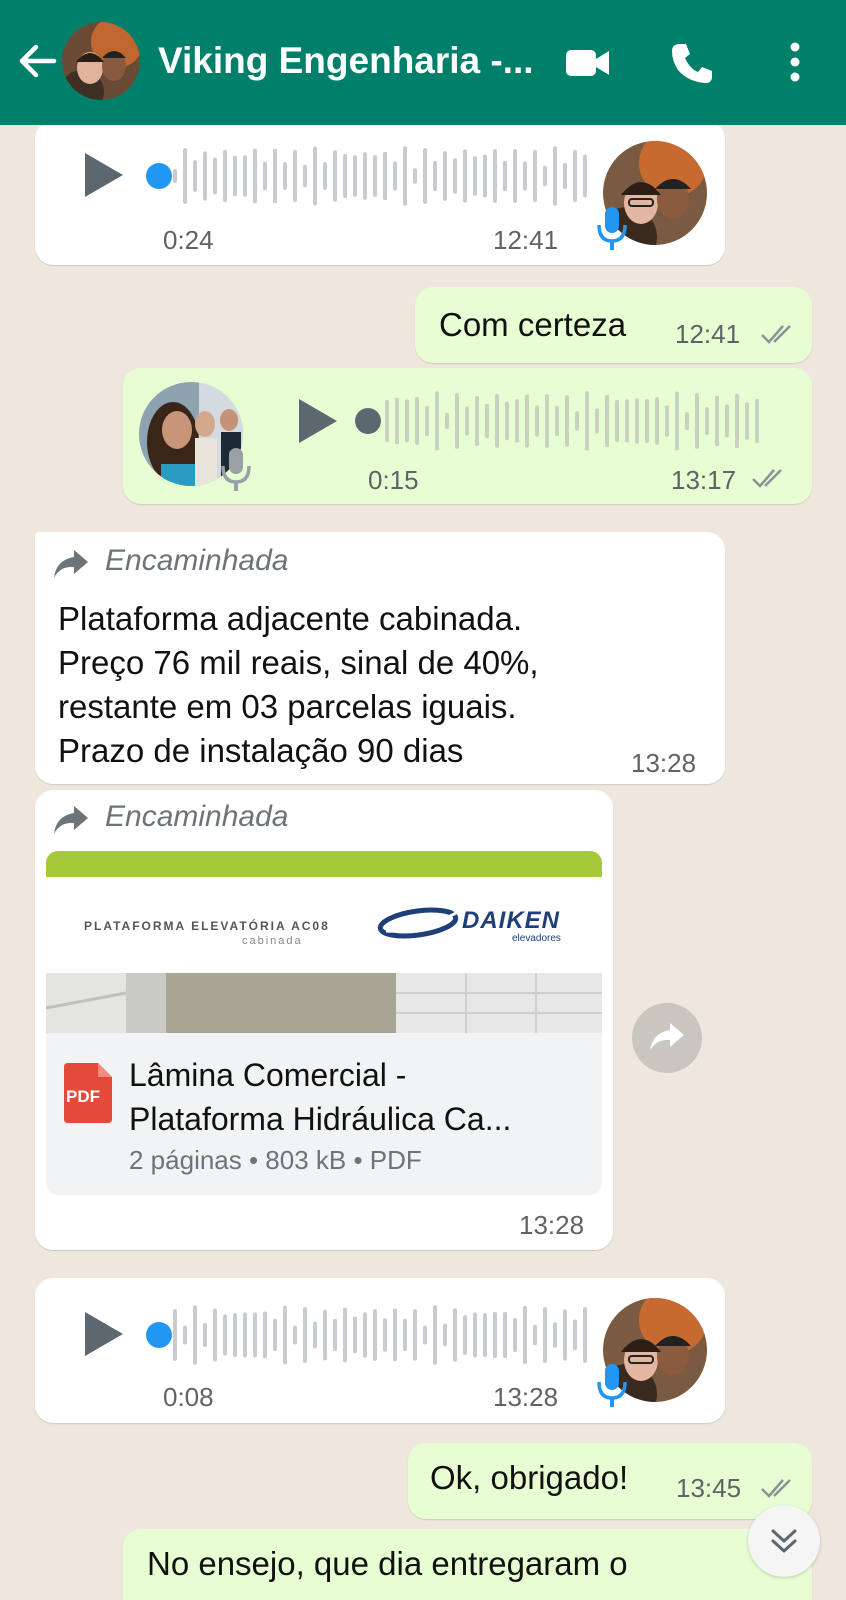  What do you see at coordinates (207, 926) in the screenshot?
I see `preview-heading: PLATAFORMA ELEVATÓRIA AC08` at bounding box center [207, 926].